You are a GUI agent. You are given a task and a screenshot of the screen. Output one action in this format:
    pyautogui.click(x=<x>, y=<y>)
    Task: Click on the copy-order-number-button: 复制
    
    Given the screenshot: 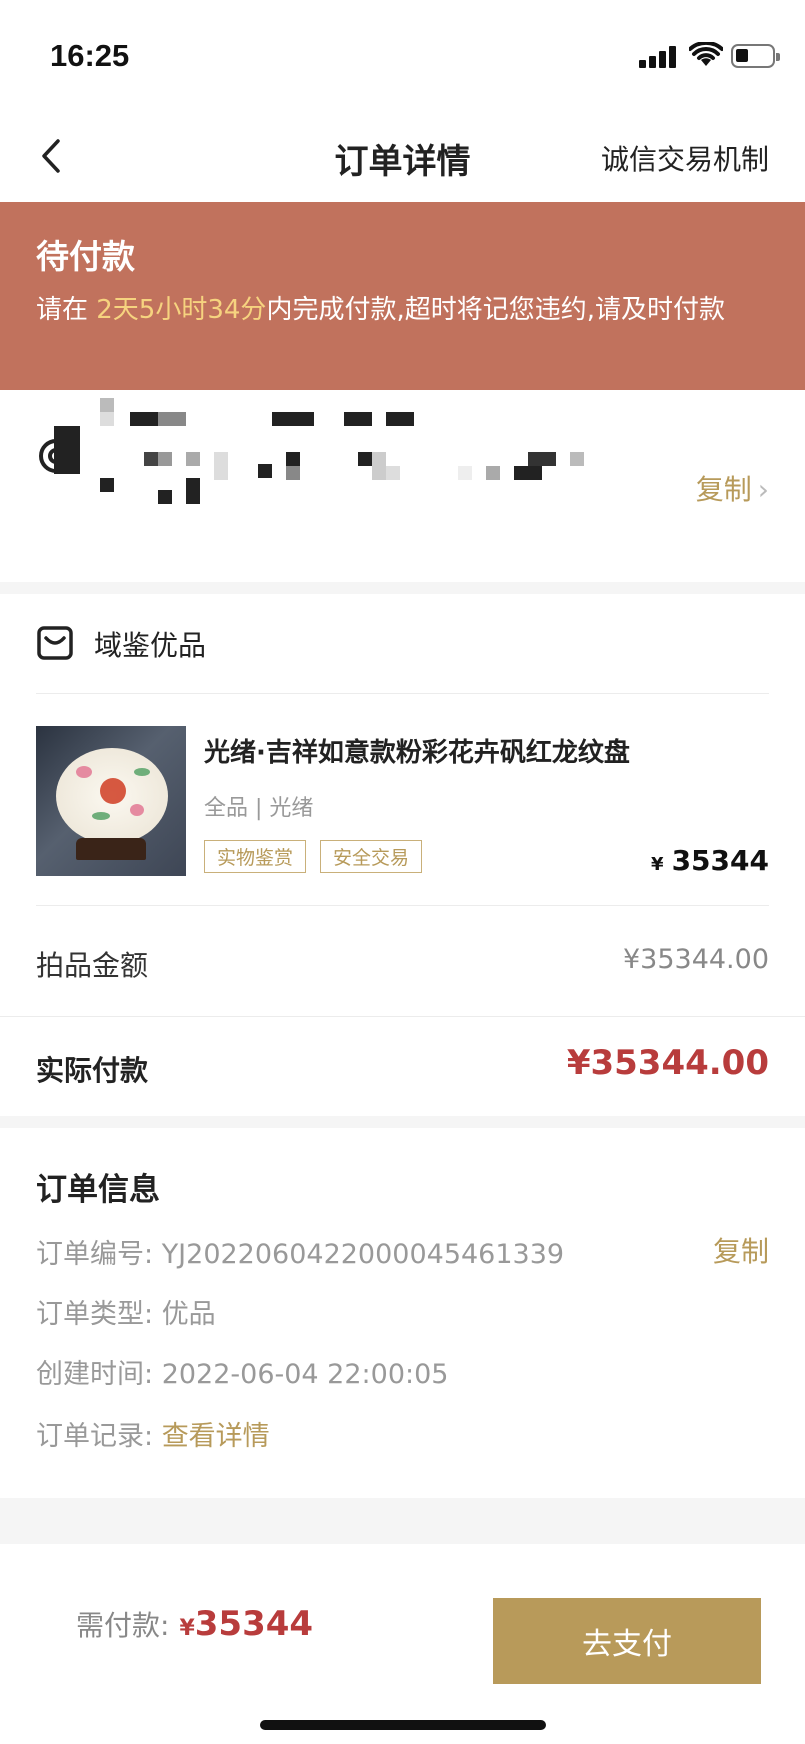 What is the action you would take?
    pyautogui.click(x=741, y=1250)
    